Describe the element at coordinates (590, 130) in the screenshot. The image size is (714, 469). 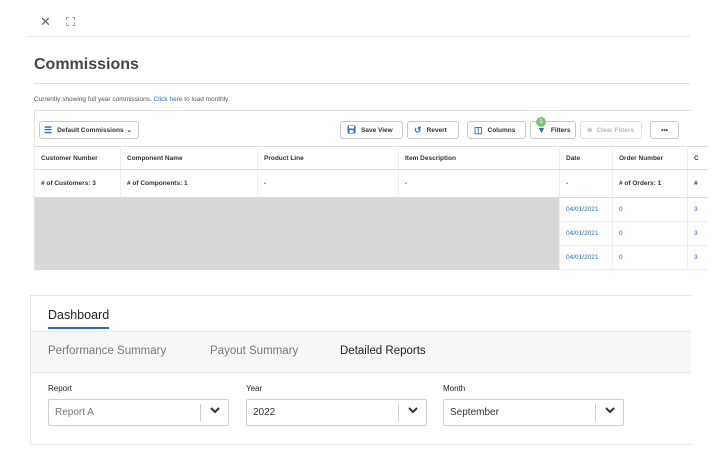
I see `clear-icon: ⊗` at that location.